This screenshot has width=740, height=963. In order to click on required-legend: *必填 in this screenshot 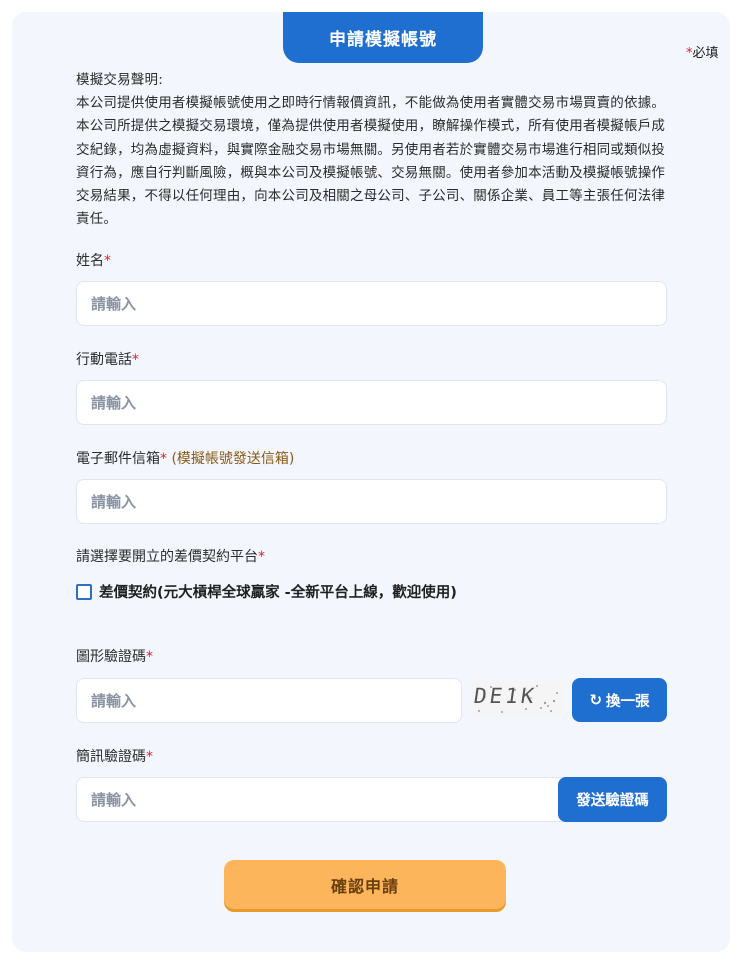, I will do `click(702, 51)`.